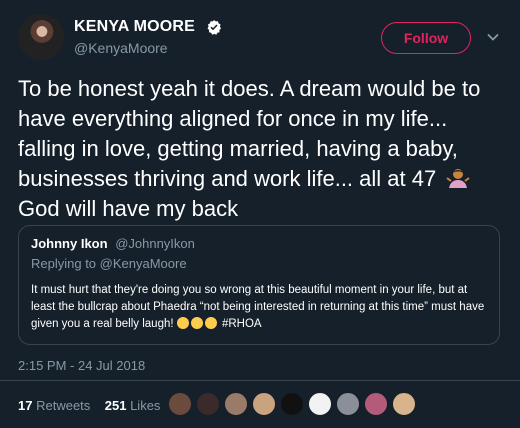  Describe the element at coordinates (260, 380) in the screenshot. I see `divider` at that location.